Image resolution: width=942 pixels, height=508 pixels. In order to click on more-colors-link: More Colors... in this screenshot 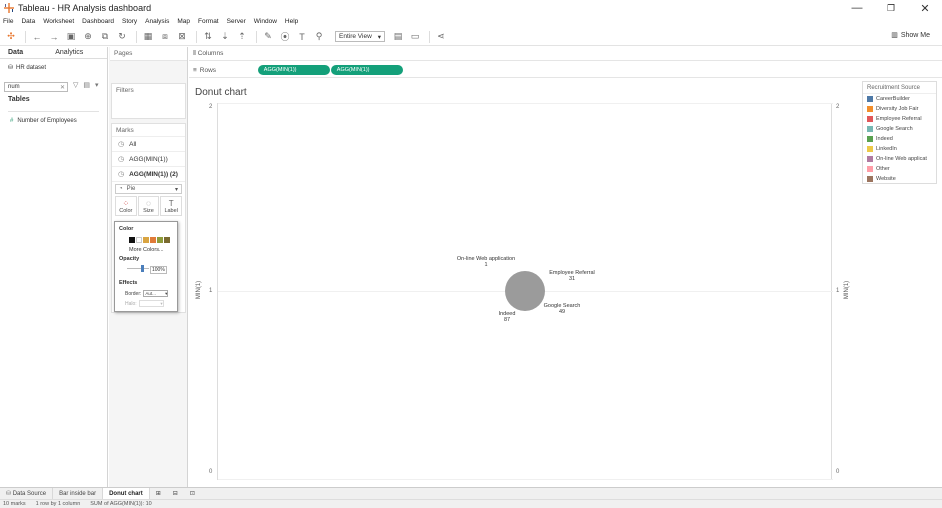, I will do `click(146, 250)`.